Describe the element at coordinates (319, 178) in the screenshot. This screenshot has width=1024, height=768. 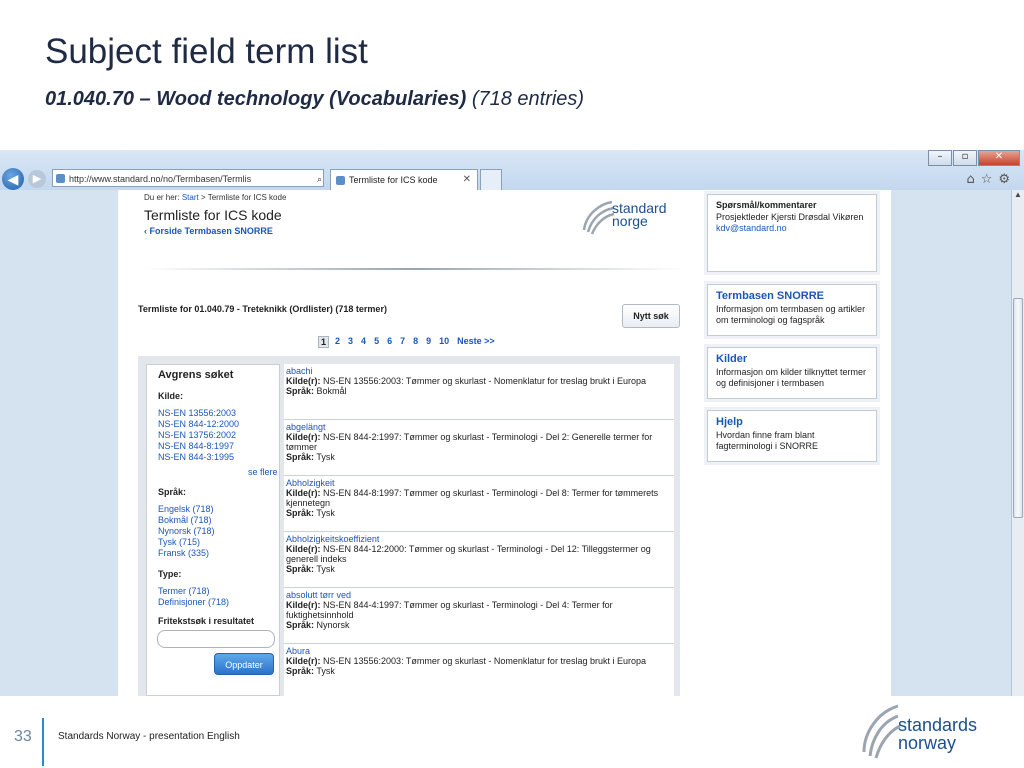
I see `address-bar-icons: ⌕ ▾ ⊠ ↻ ✕` at that location.